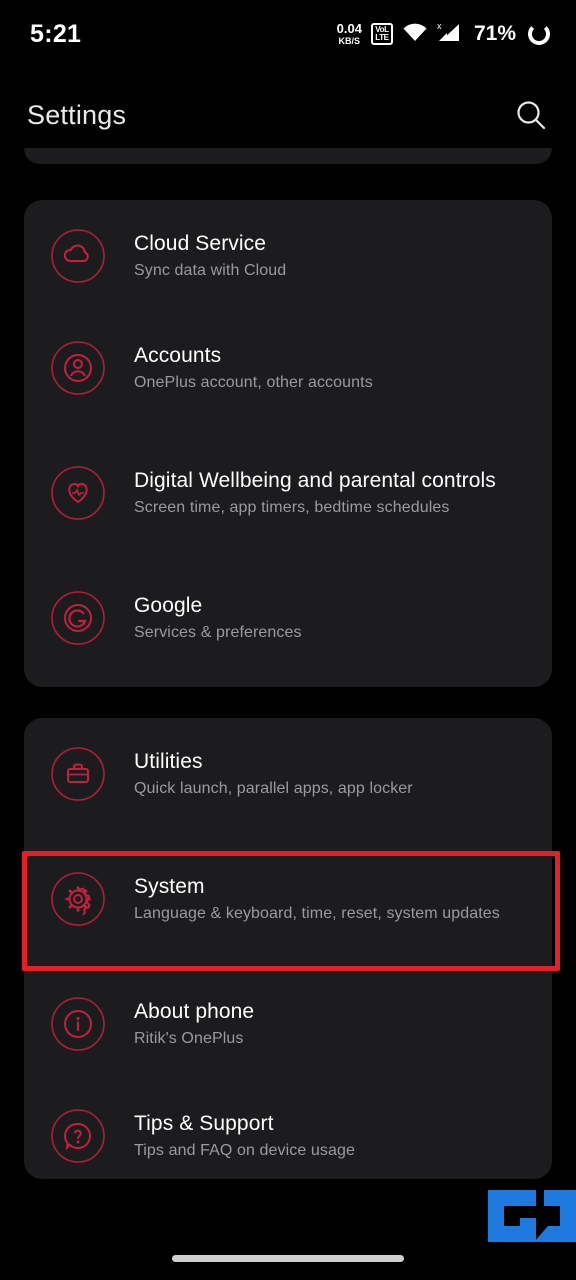 This screenshot has width=576, height=1280. I want to click on status-bar-icons: 0.04 KB/S VoL LTE x 71%, so click(443, 34).